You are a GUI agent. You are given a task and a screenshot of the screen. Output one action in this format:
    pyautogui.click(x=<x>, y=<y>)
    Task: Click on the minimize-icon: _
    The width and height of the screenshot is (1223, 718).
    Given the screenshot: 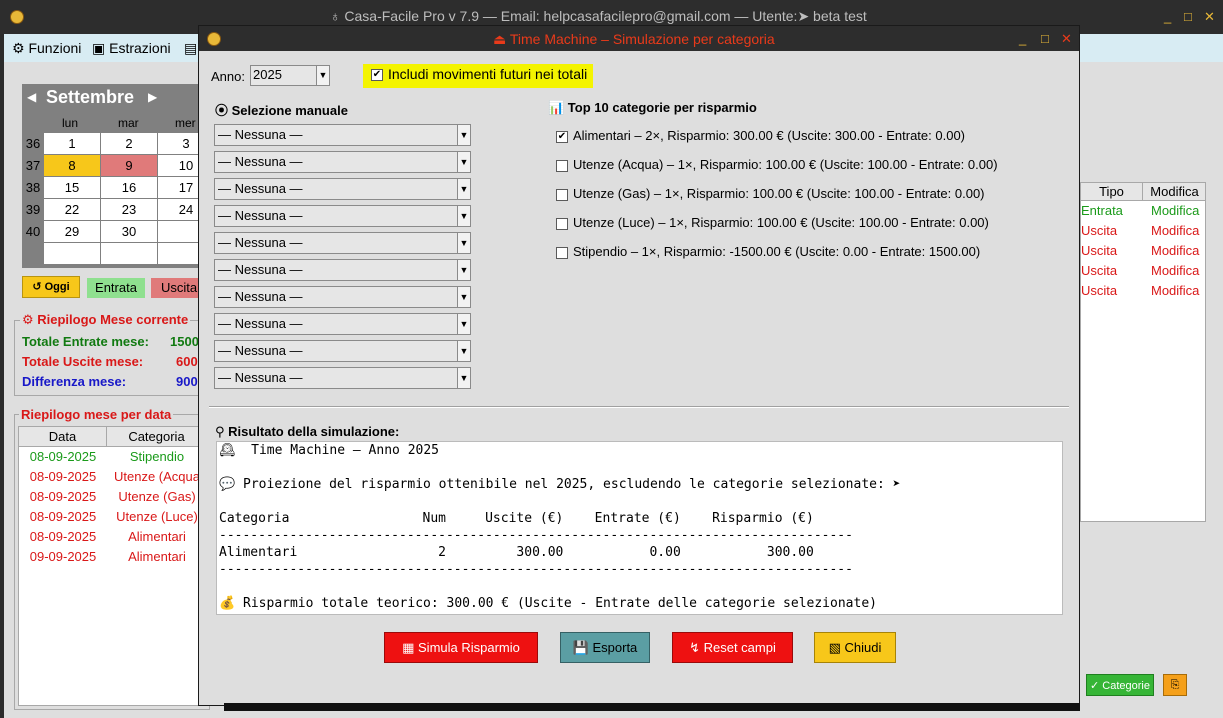 What is the action you would take?
    pyautogui.click(x=1167, y=17)
    